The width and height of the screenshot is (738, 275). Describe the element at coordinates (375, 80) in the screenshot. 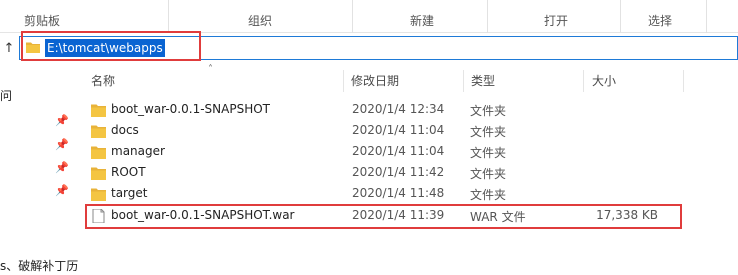

I see `column-header-modified: 修改日期` at that location.